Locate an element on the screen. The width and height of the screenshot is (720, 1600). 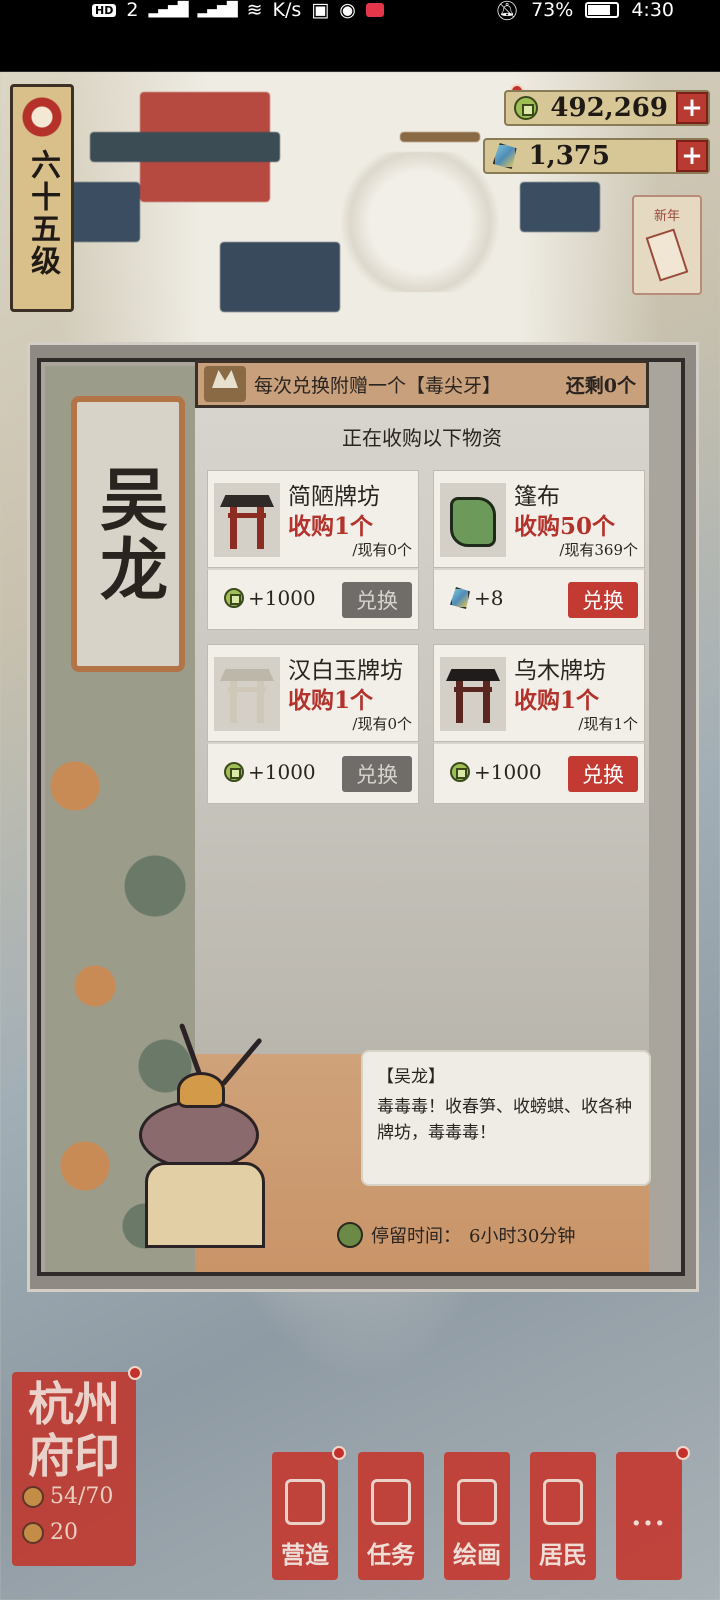
item-reward: +8 is located at coordinates (476, 598).